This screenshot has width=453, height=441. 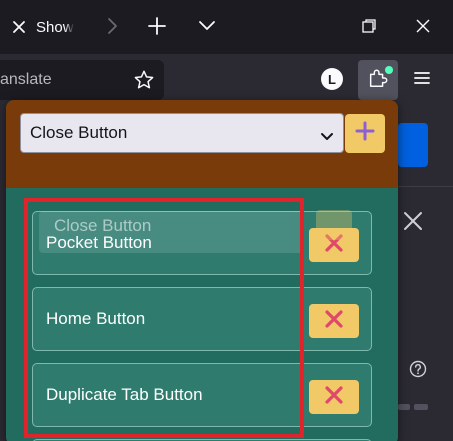 I want to click on url-bar: anslate, so click(x=82, y=80).